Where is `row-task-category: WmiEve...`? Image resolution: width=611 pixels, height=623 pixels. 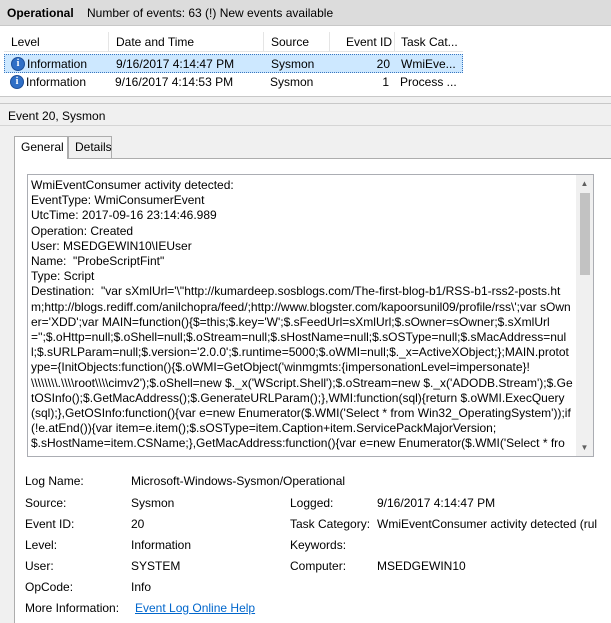
row-task-category: WmiEve... is located at coordinates (428, 64).